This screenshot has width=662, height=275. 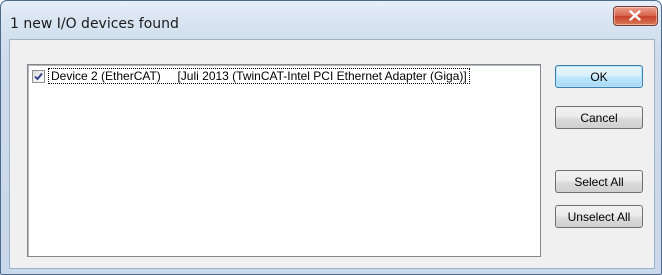 I want to click on device-checkbox, so click(x=38, y=76).